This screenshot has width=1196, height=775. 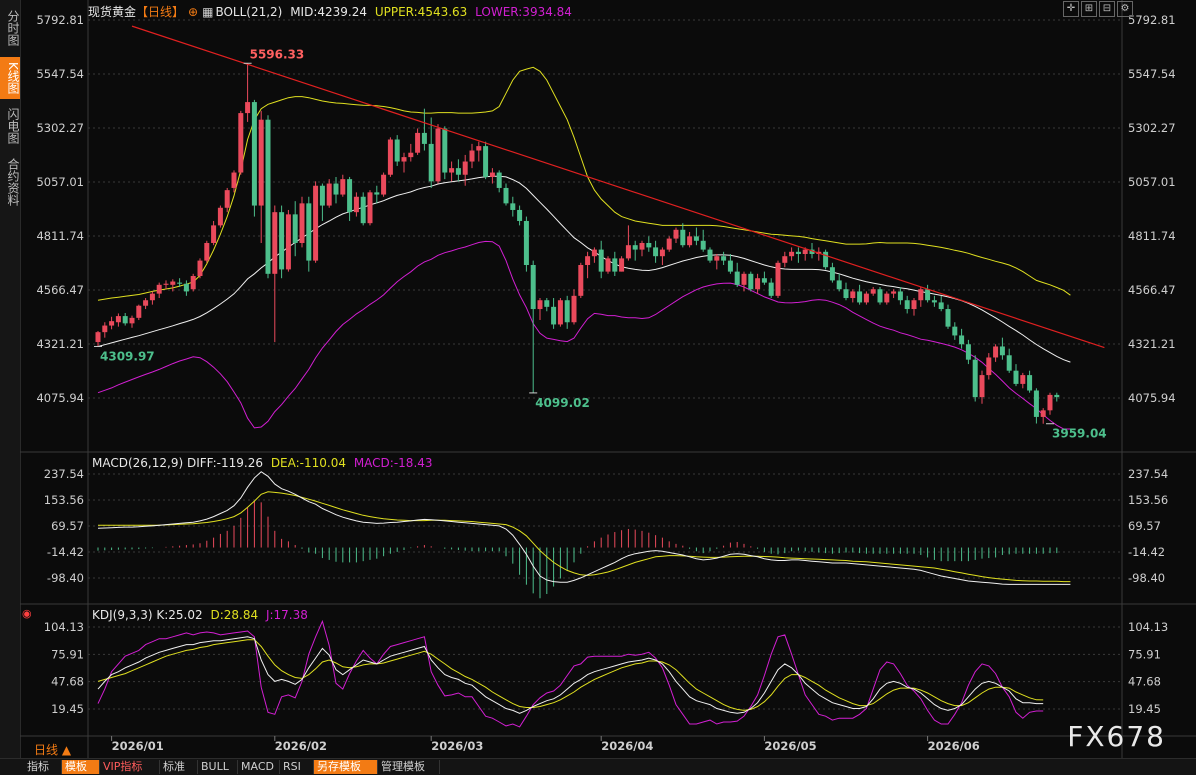 What do you see at coordinates (562, 403) in the screenshot?
I see `price-annotation: 4099.02` at bounding box center [562, 403].